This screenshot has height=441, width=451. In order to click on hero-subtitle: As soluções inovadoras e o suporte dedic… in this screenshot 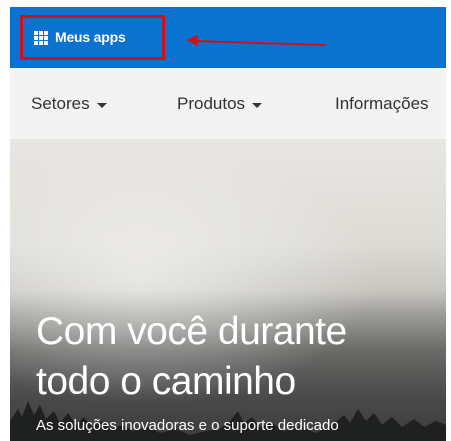, I will do `click(187, 425)`.